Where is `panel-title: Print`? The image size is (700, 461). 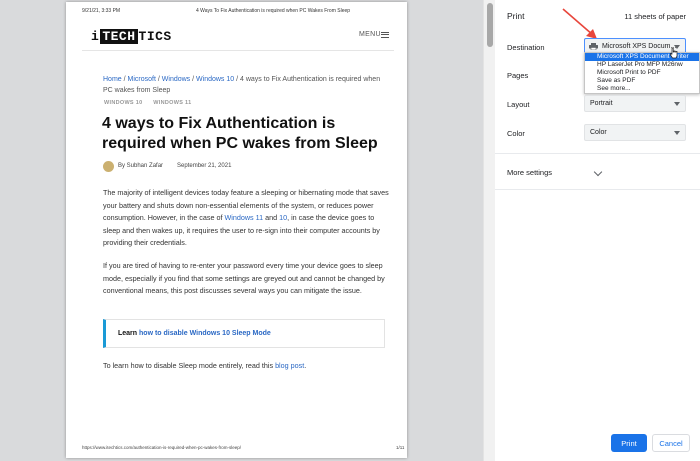 panel-title: Print is located at coordinates (516, 16).